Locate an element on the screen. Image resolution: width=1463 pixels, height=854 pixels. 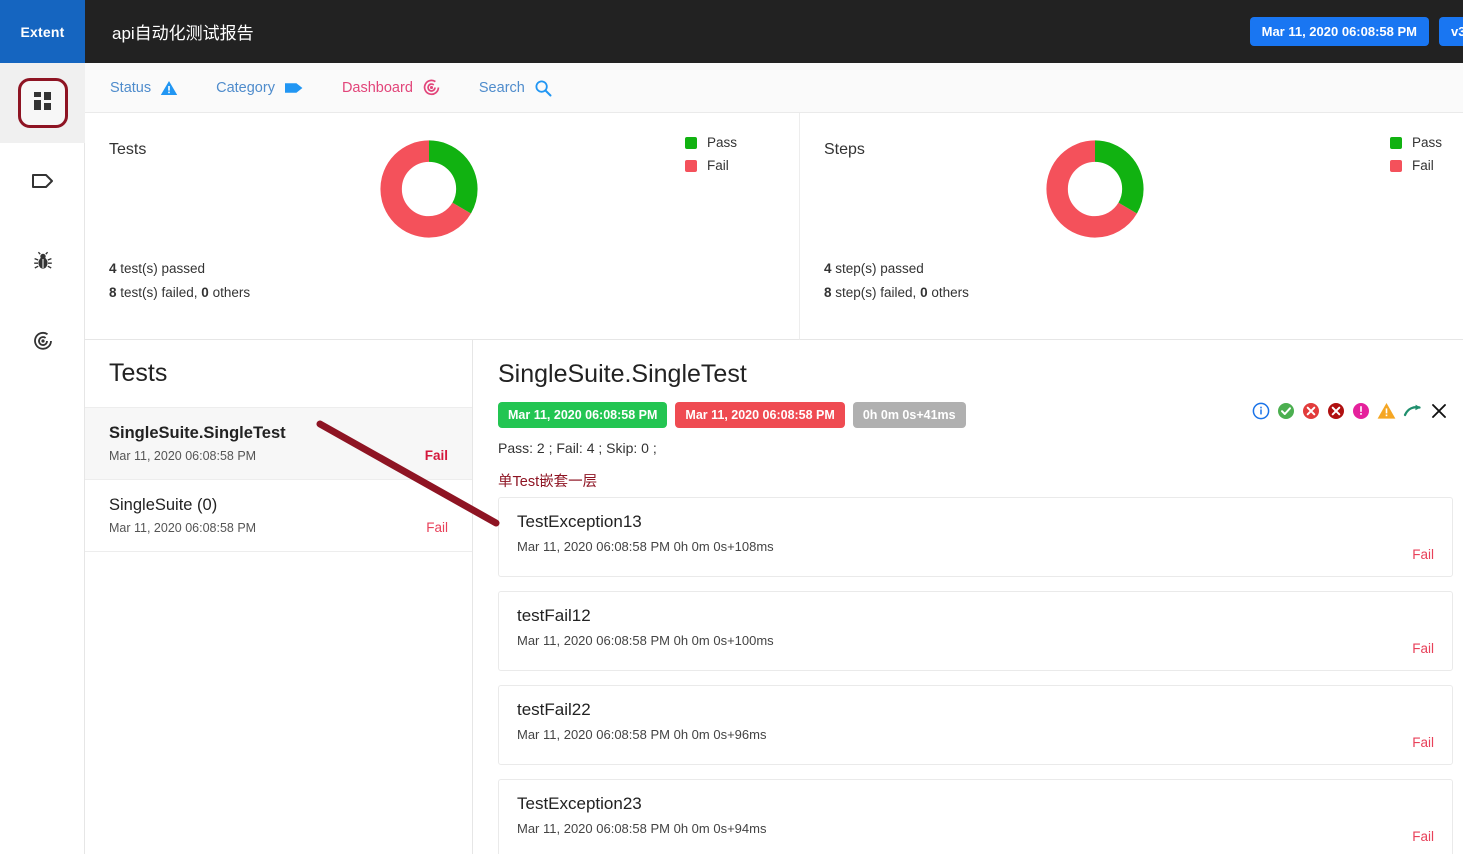
rail-button-categories is located at coordinates (43, 183).